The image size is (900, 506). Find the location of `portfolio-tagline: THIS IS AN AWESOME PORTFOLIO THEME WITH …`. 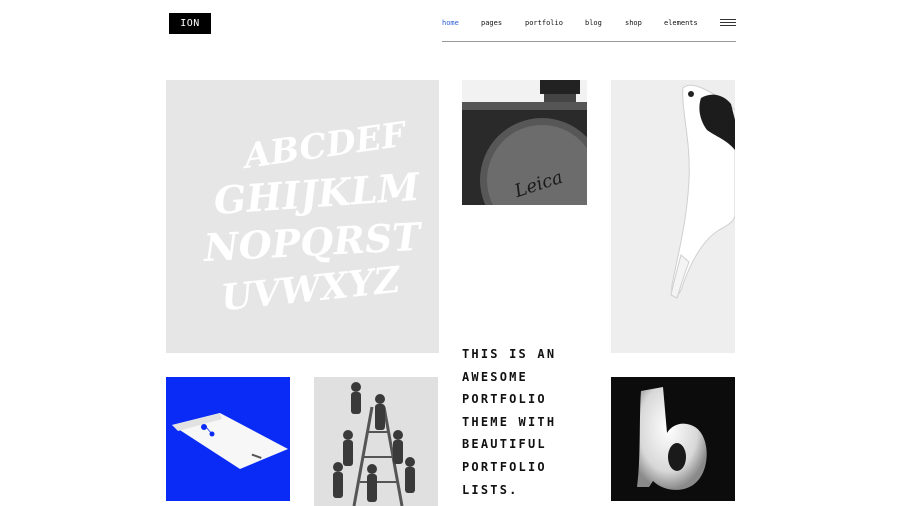

portfolio-tagline: THIS IS AN AWESOME PORTFOLIO THEME WITH … is located at coordinates (509, 422).